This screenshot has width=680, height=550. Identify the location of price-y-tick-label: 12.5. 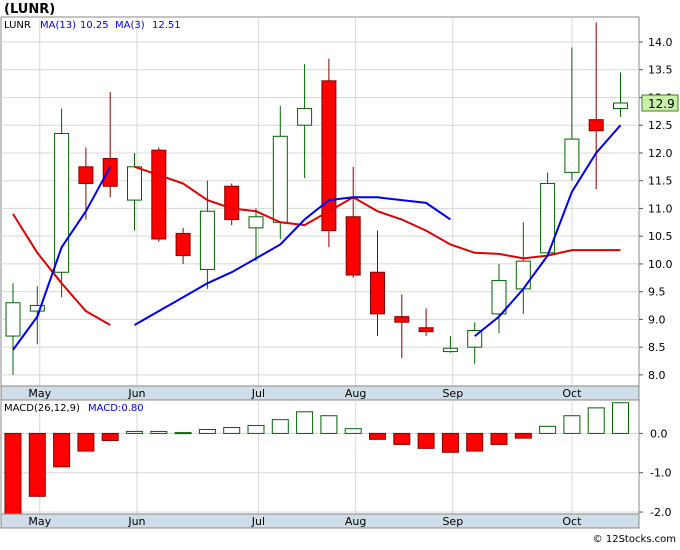
(660, 125).